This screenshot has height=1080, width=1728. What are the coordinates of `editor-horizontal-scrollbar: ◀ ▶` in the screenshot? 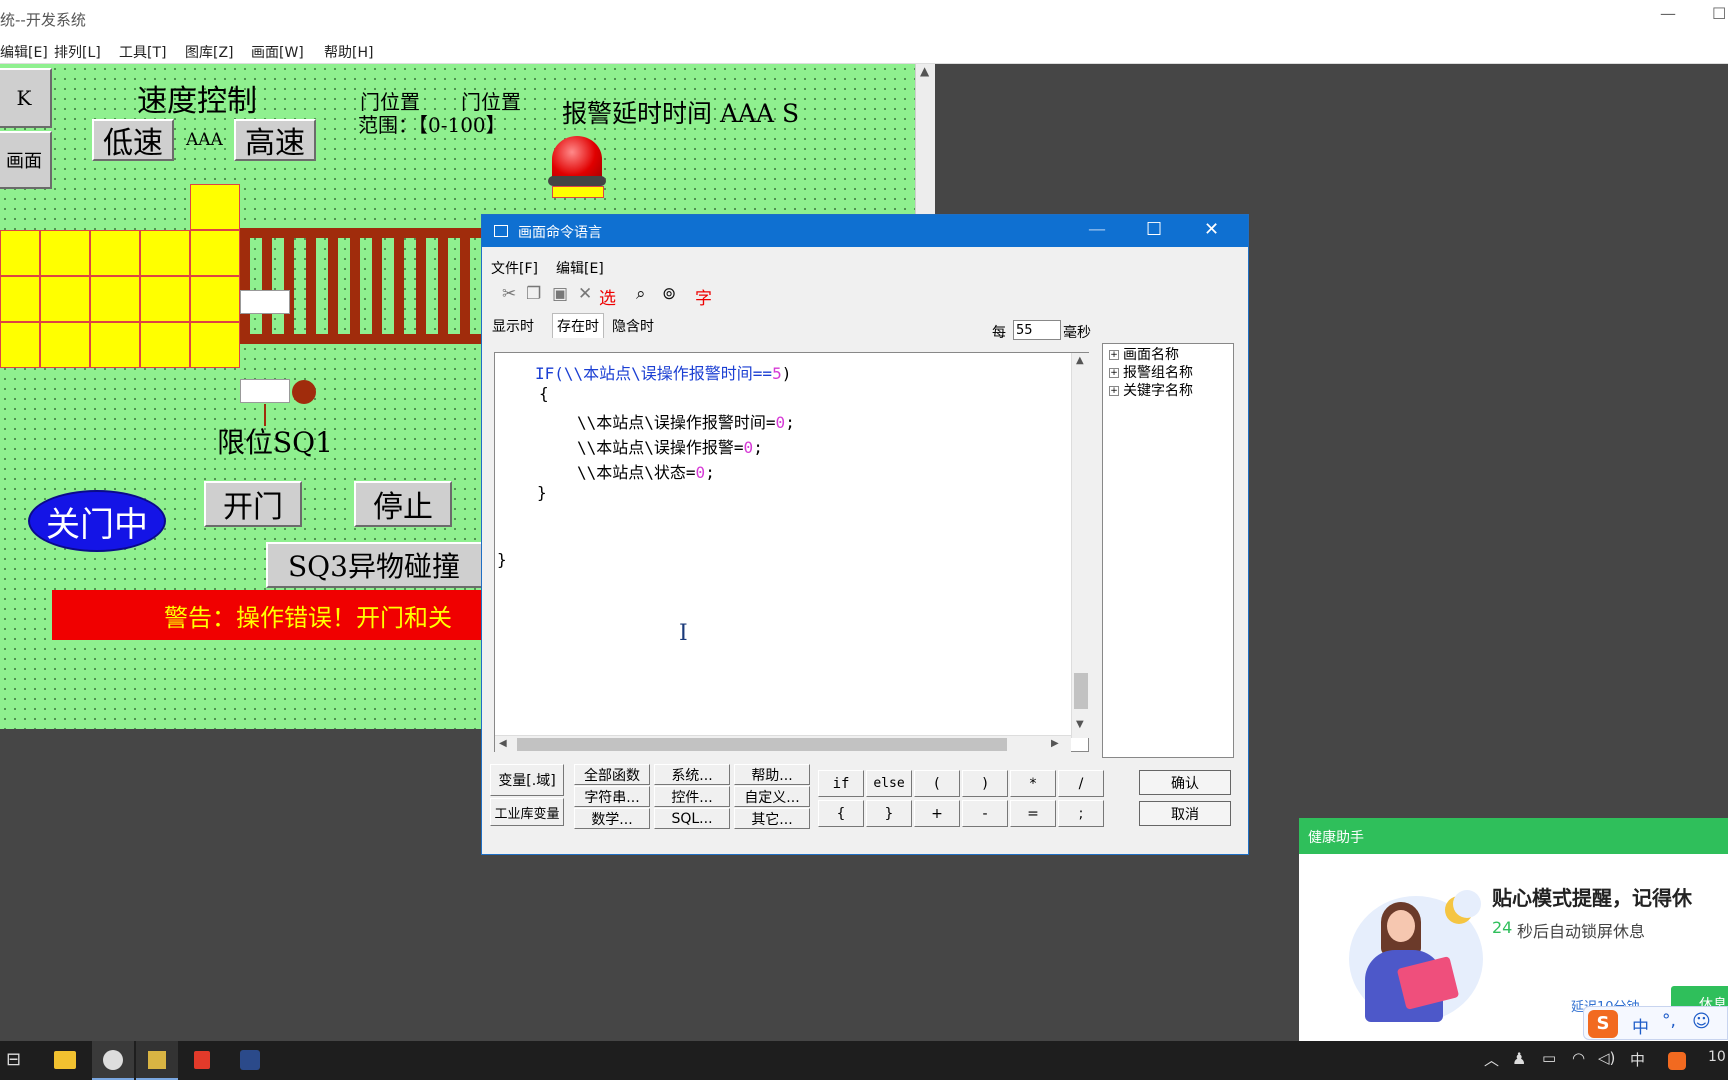 It's located at (783, 744).